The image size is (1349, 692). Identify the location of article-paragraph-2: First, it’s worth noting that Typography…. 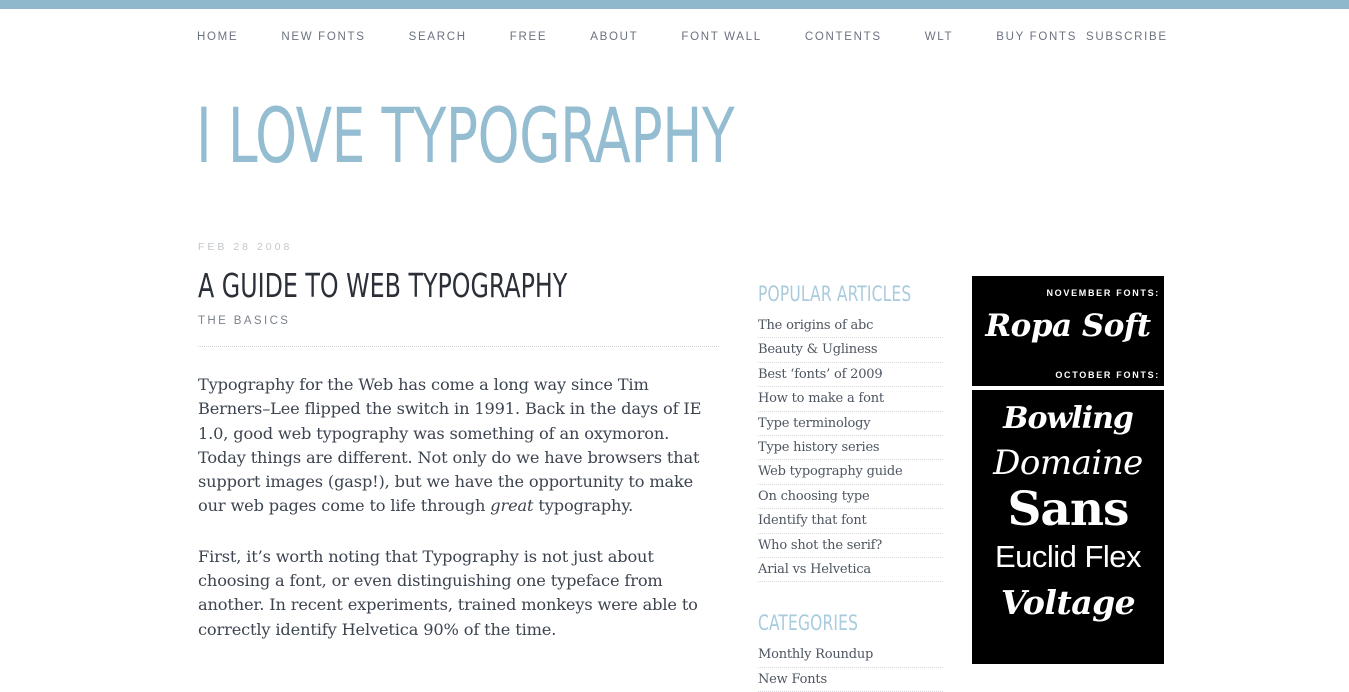
(448, 592).